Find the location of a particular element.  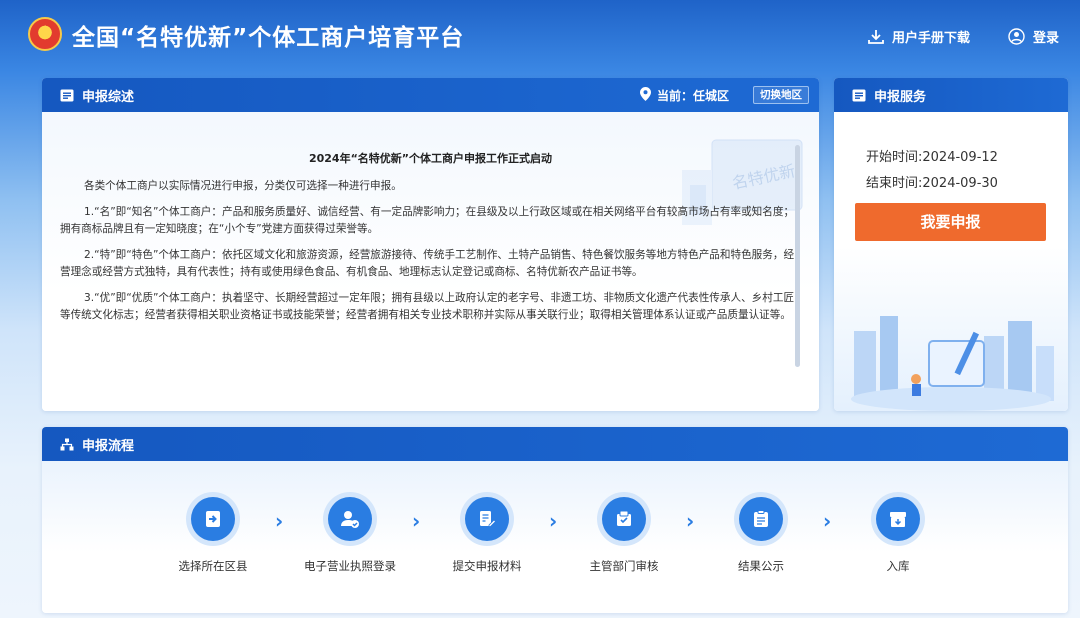

location-label: 当前：任城区 is located at coordinates (693, 96).